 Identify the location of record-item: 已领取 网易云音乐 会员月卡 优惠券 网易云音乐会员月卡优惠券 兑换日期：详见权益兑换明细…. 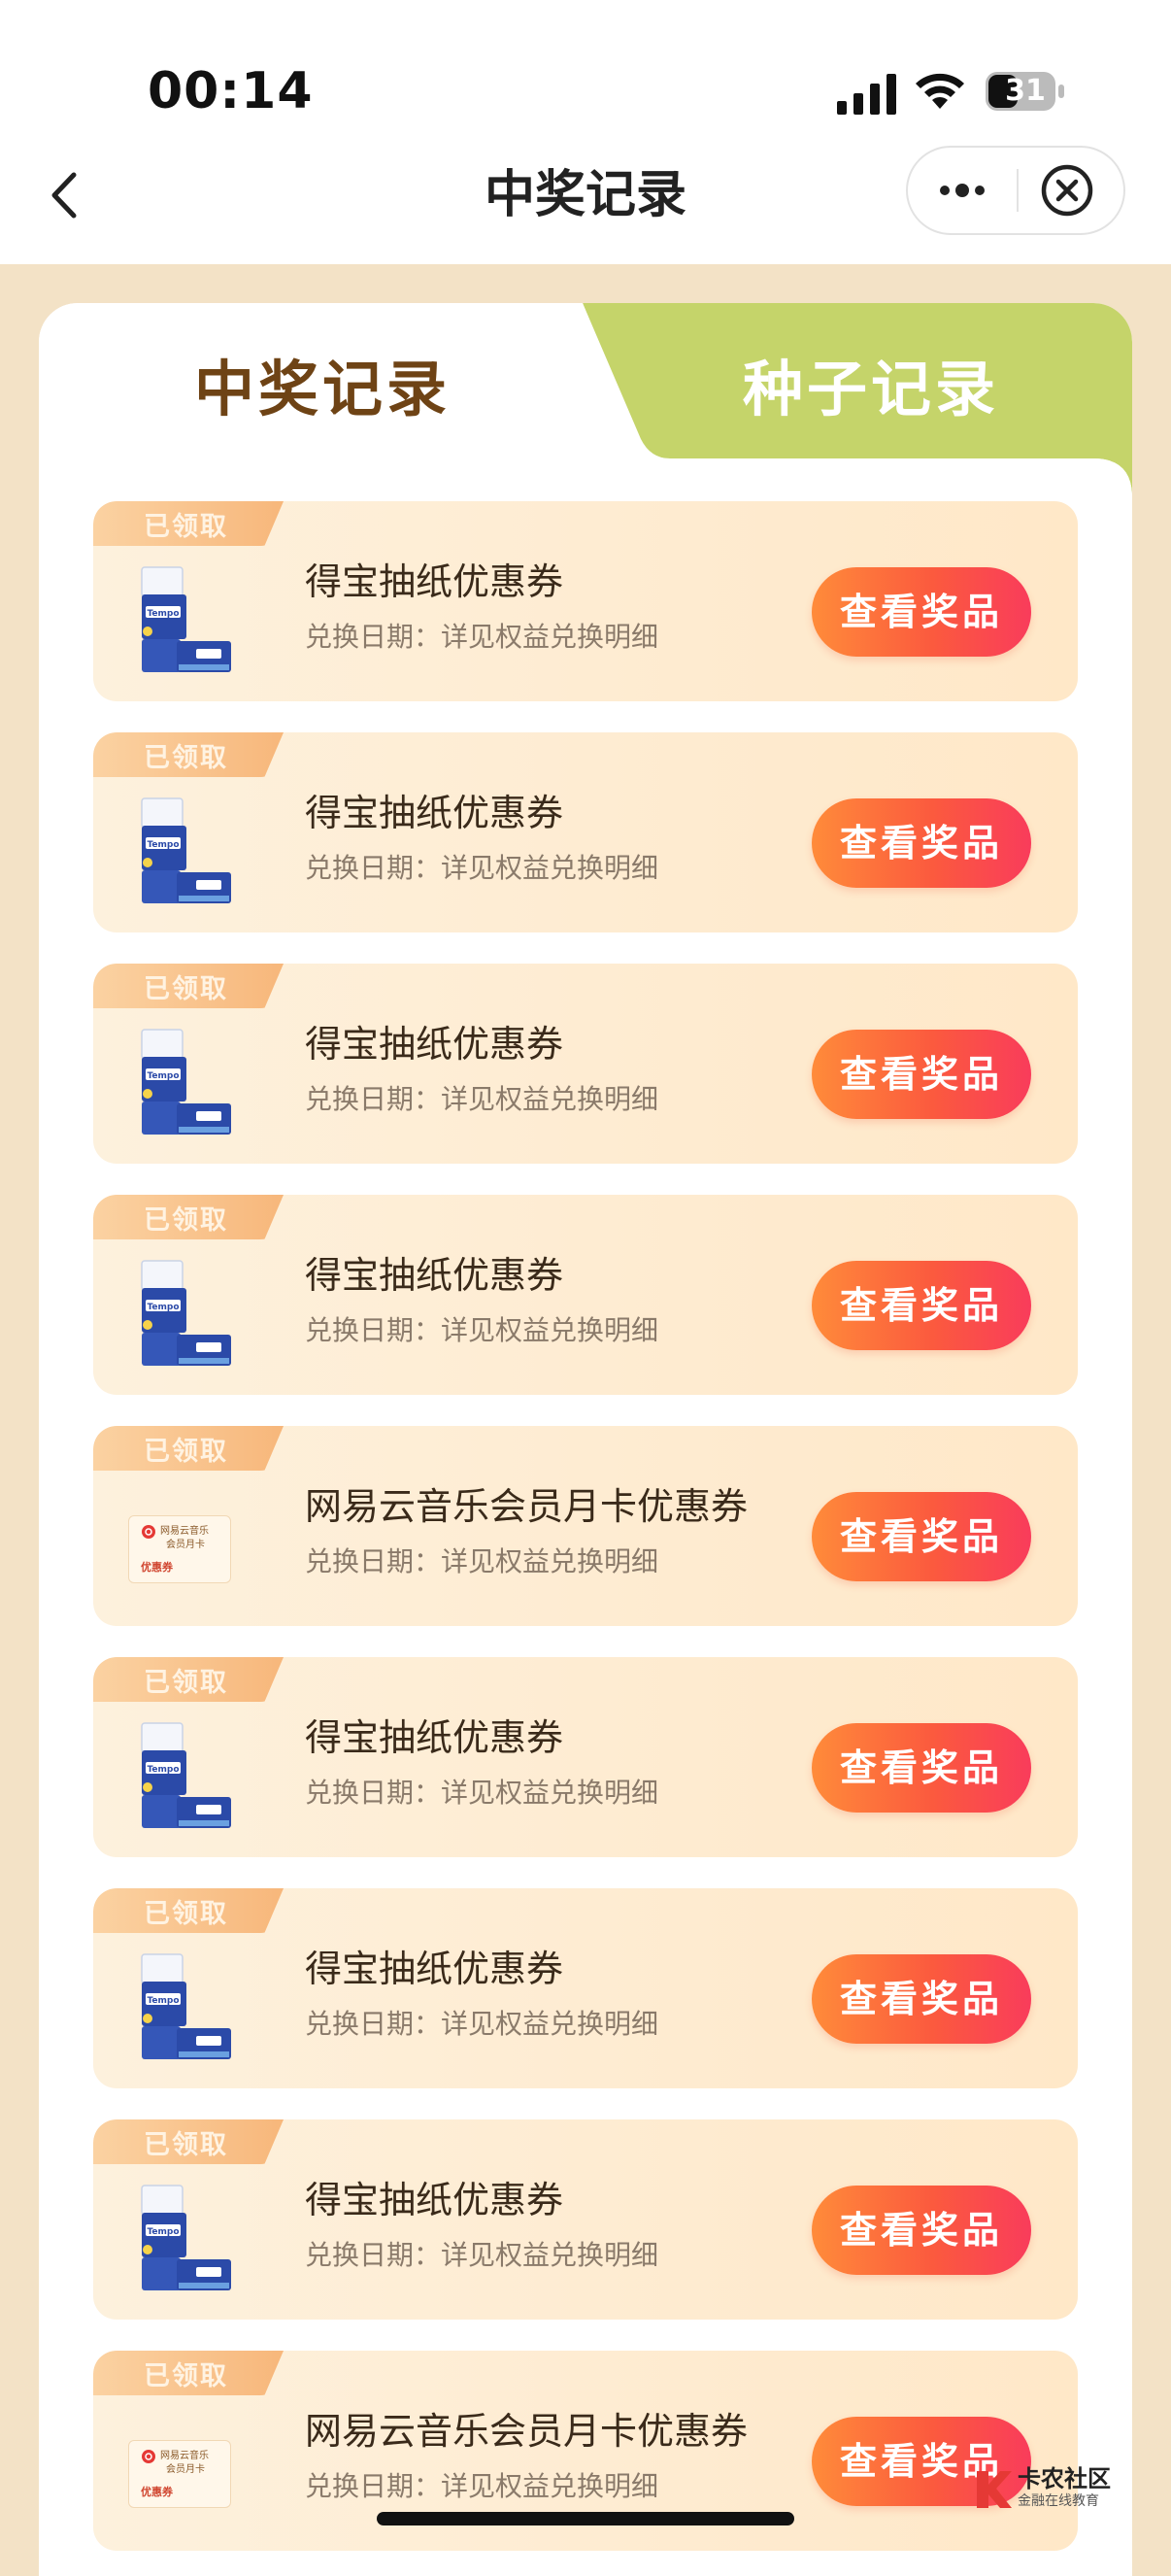
(585, 1526).